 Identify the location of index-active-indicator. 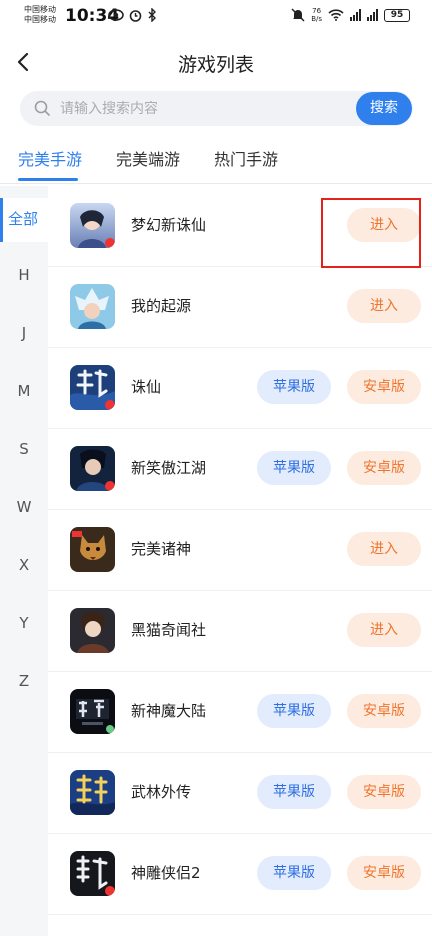
(1, 220).